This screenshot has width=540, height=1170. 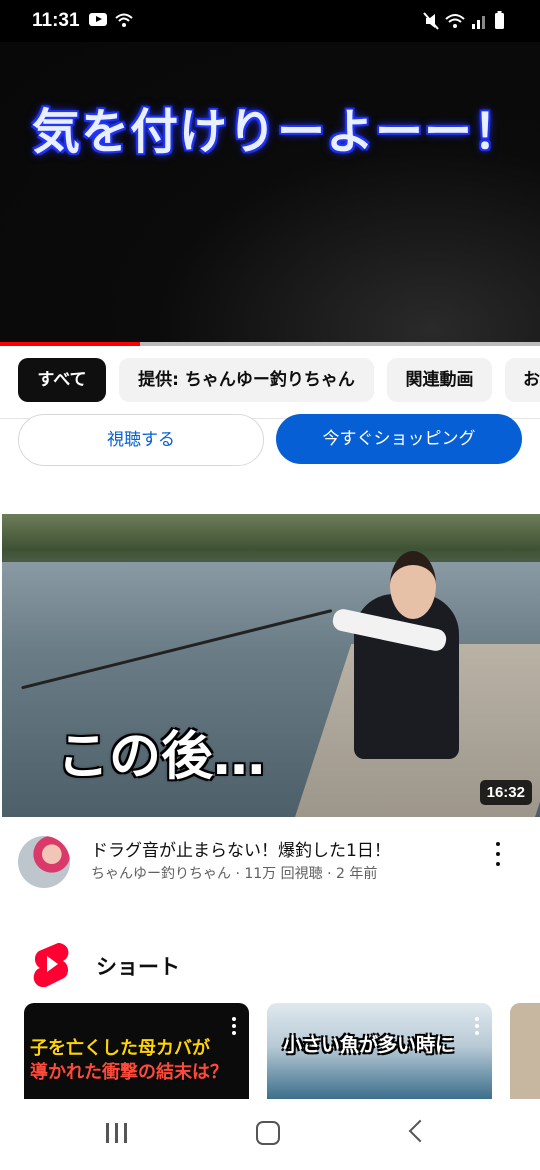 I want to click on youtube-icon, so click(x=98, y=19).